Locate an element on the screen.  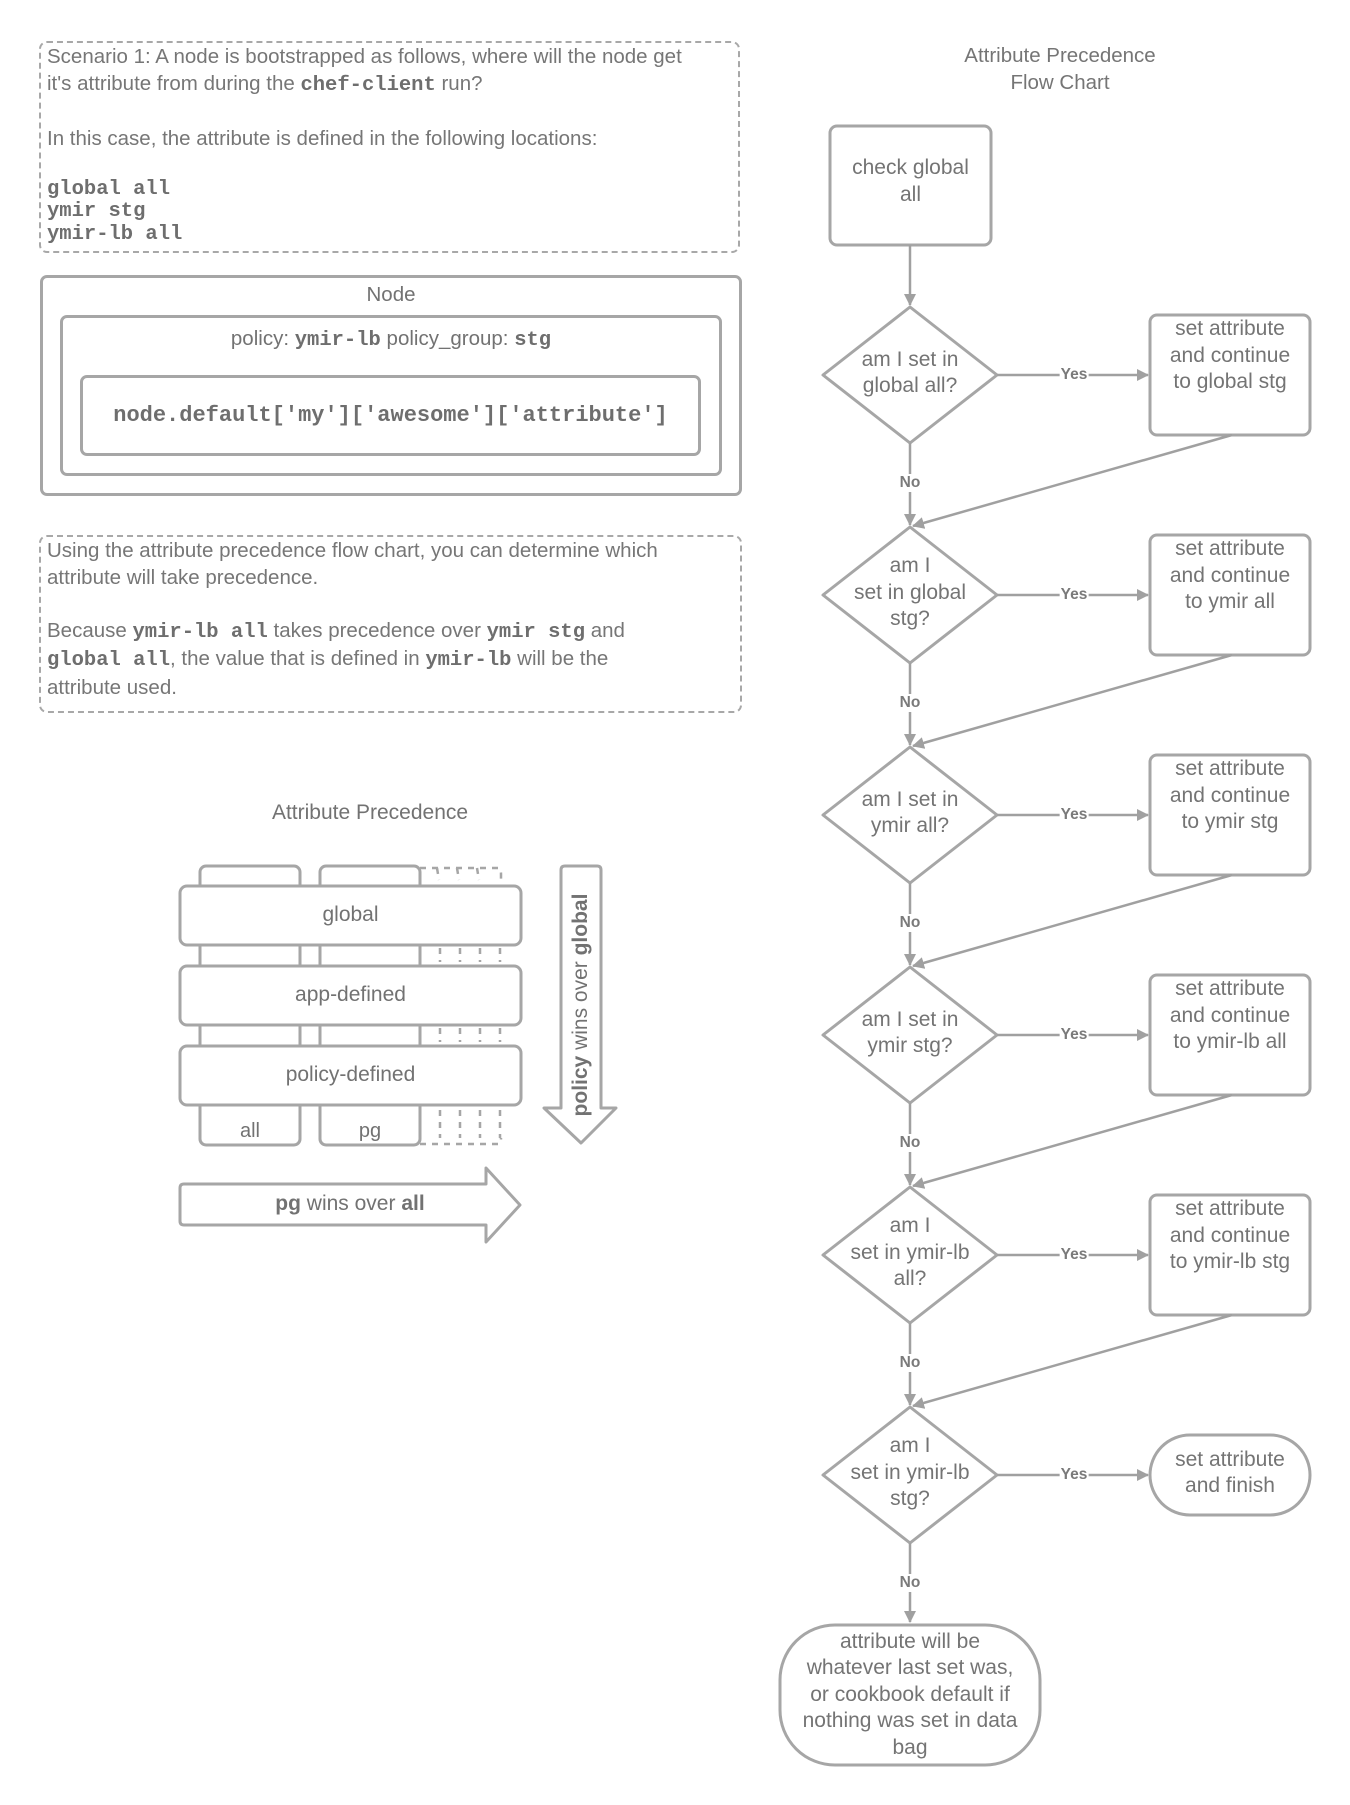
flowchart-title-line2: Flow Chart is located at coordinates (1060, 82).